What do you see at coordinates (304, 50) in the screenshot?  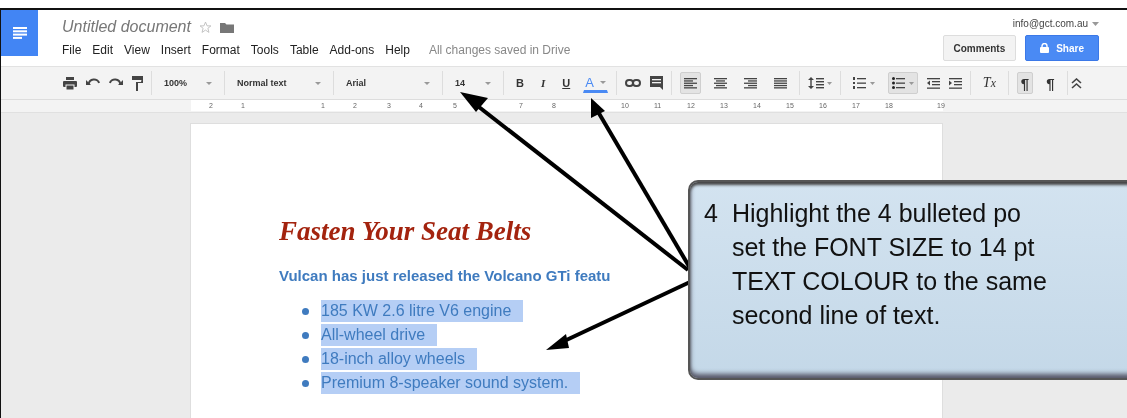 I see `menu-item: Table` at bounding box center [304, 50].